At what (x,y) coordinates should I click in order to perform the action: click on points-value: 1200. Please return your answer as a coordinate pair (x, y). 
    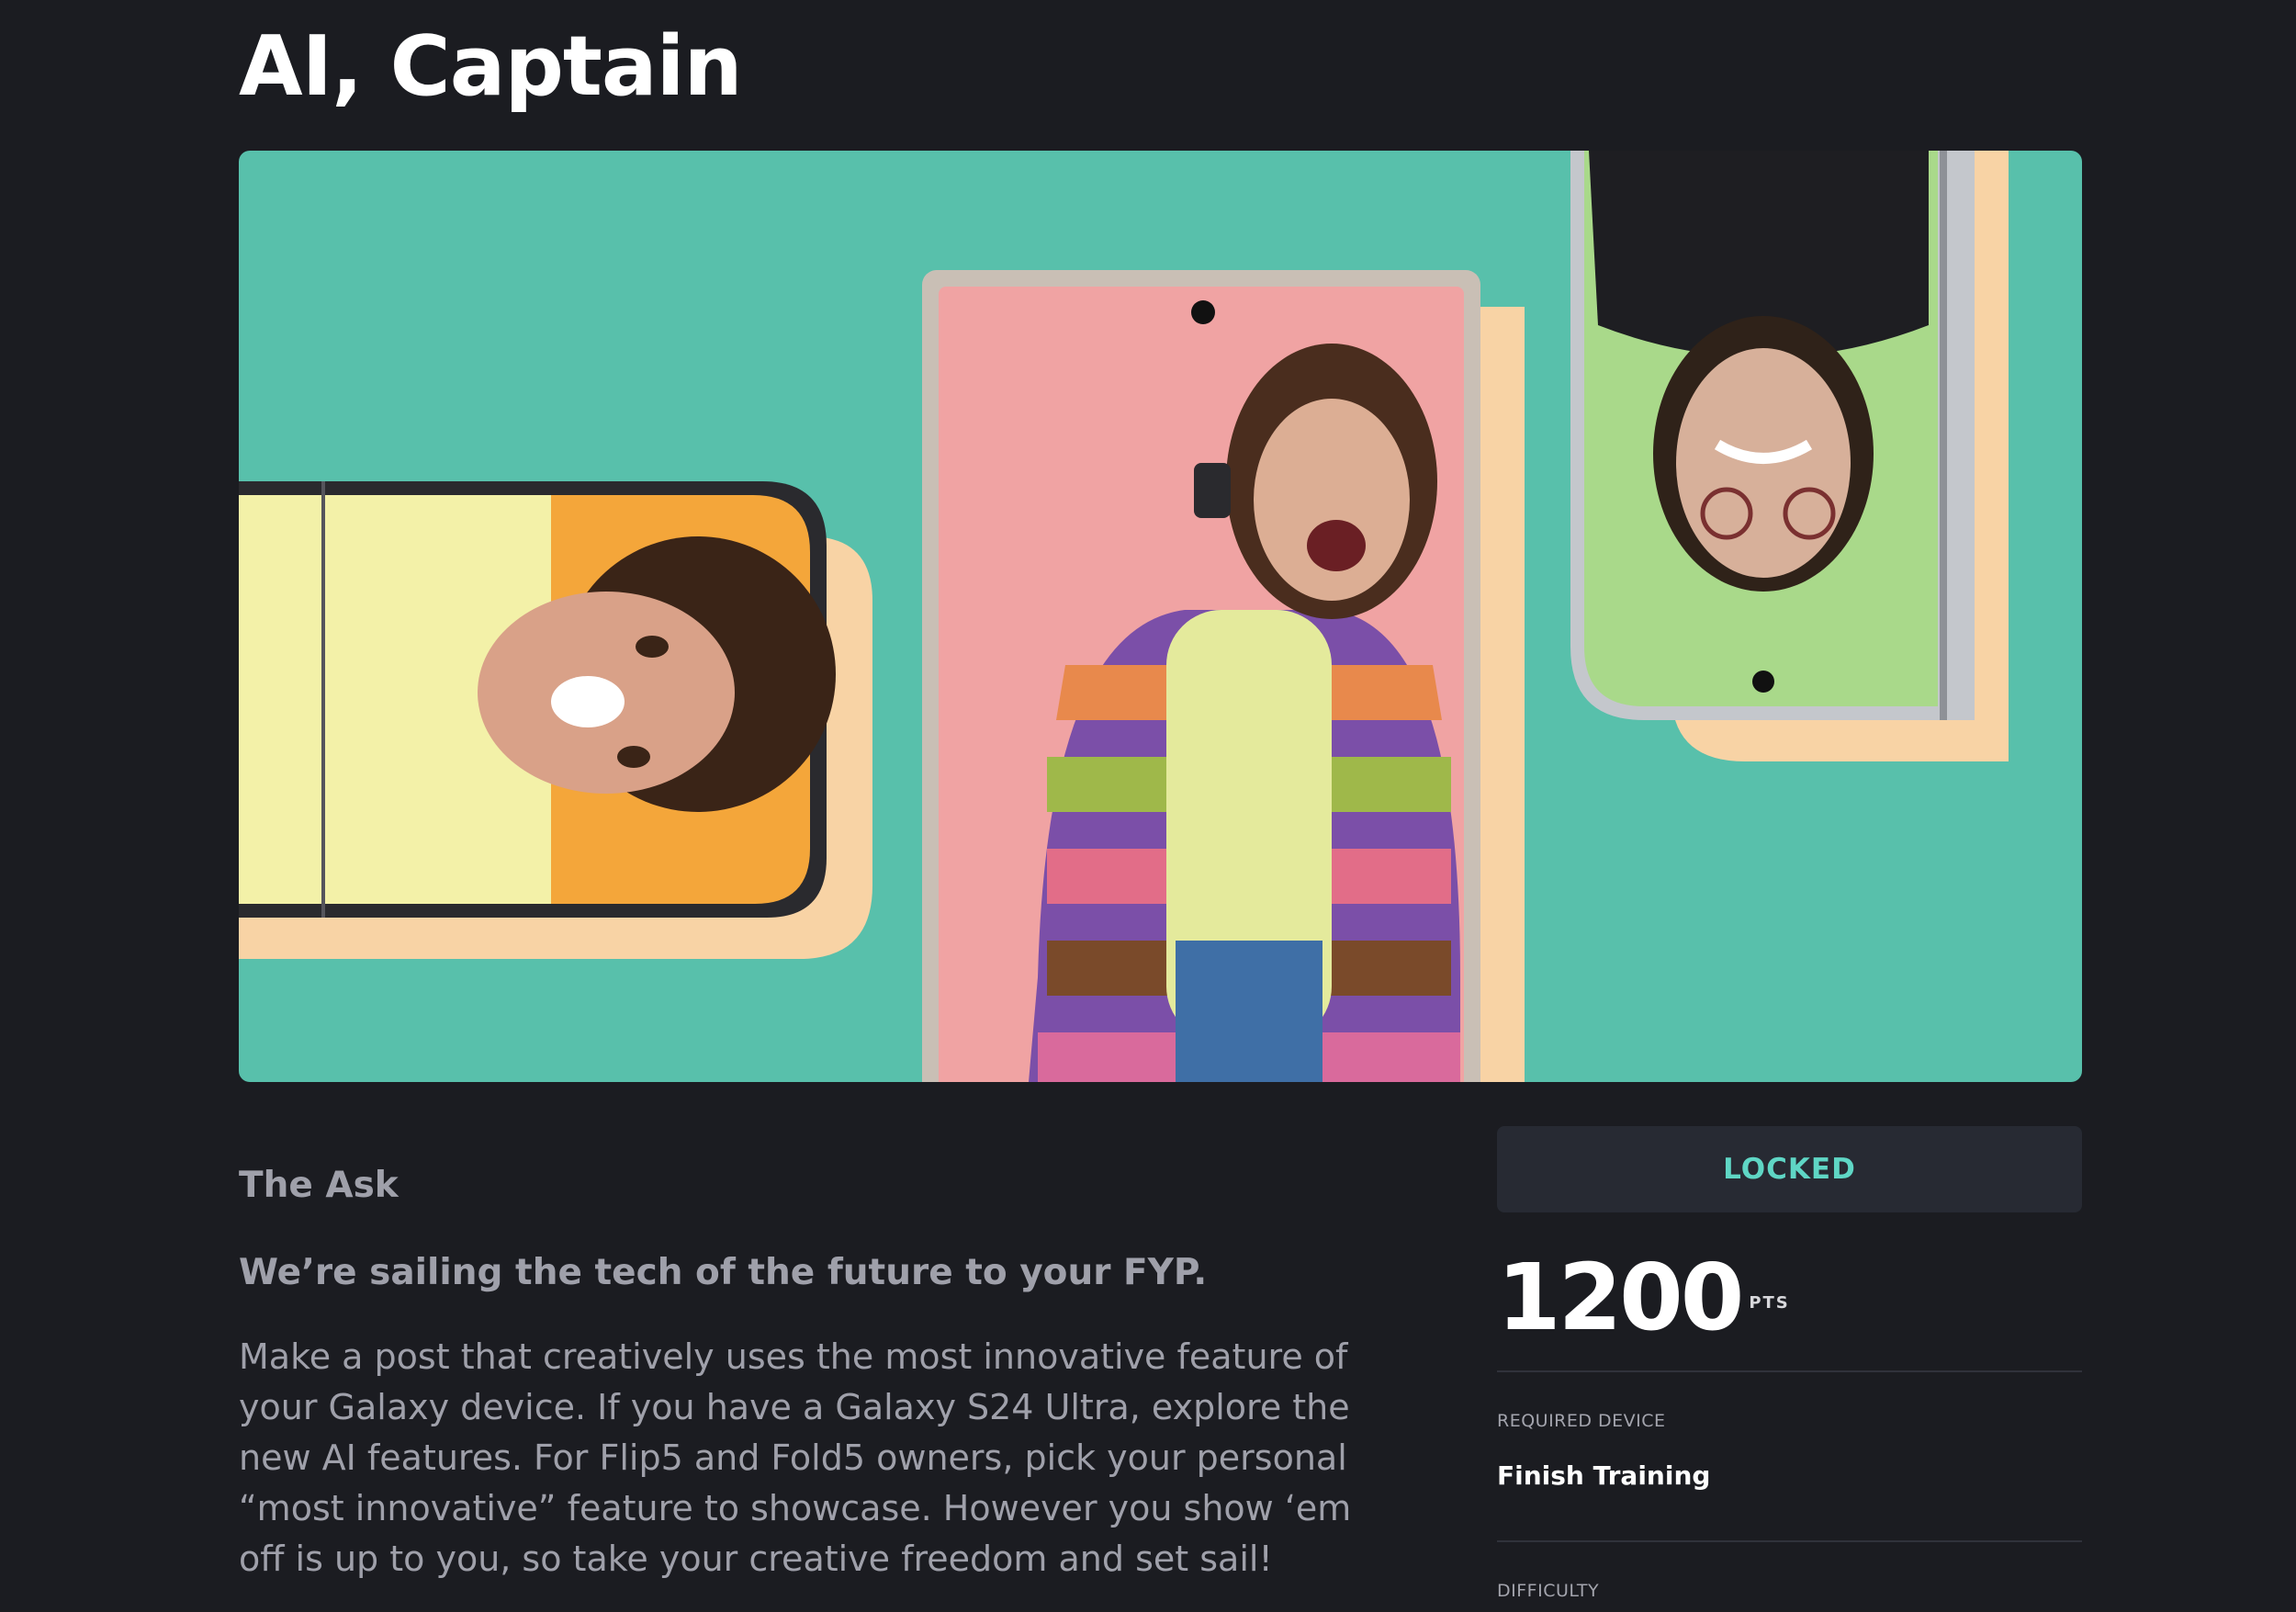
    Looking at the image, I should click on (1620, 1297).